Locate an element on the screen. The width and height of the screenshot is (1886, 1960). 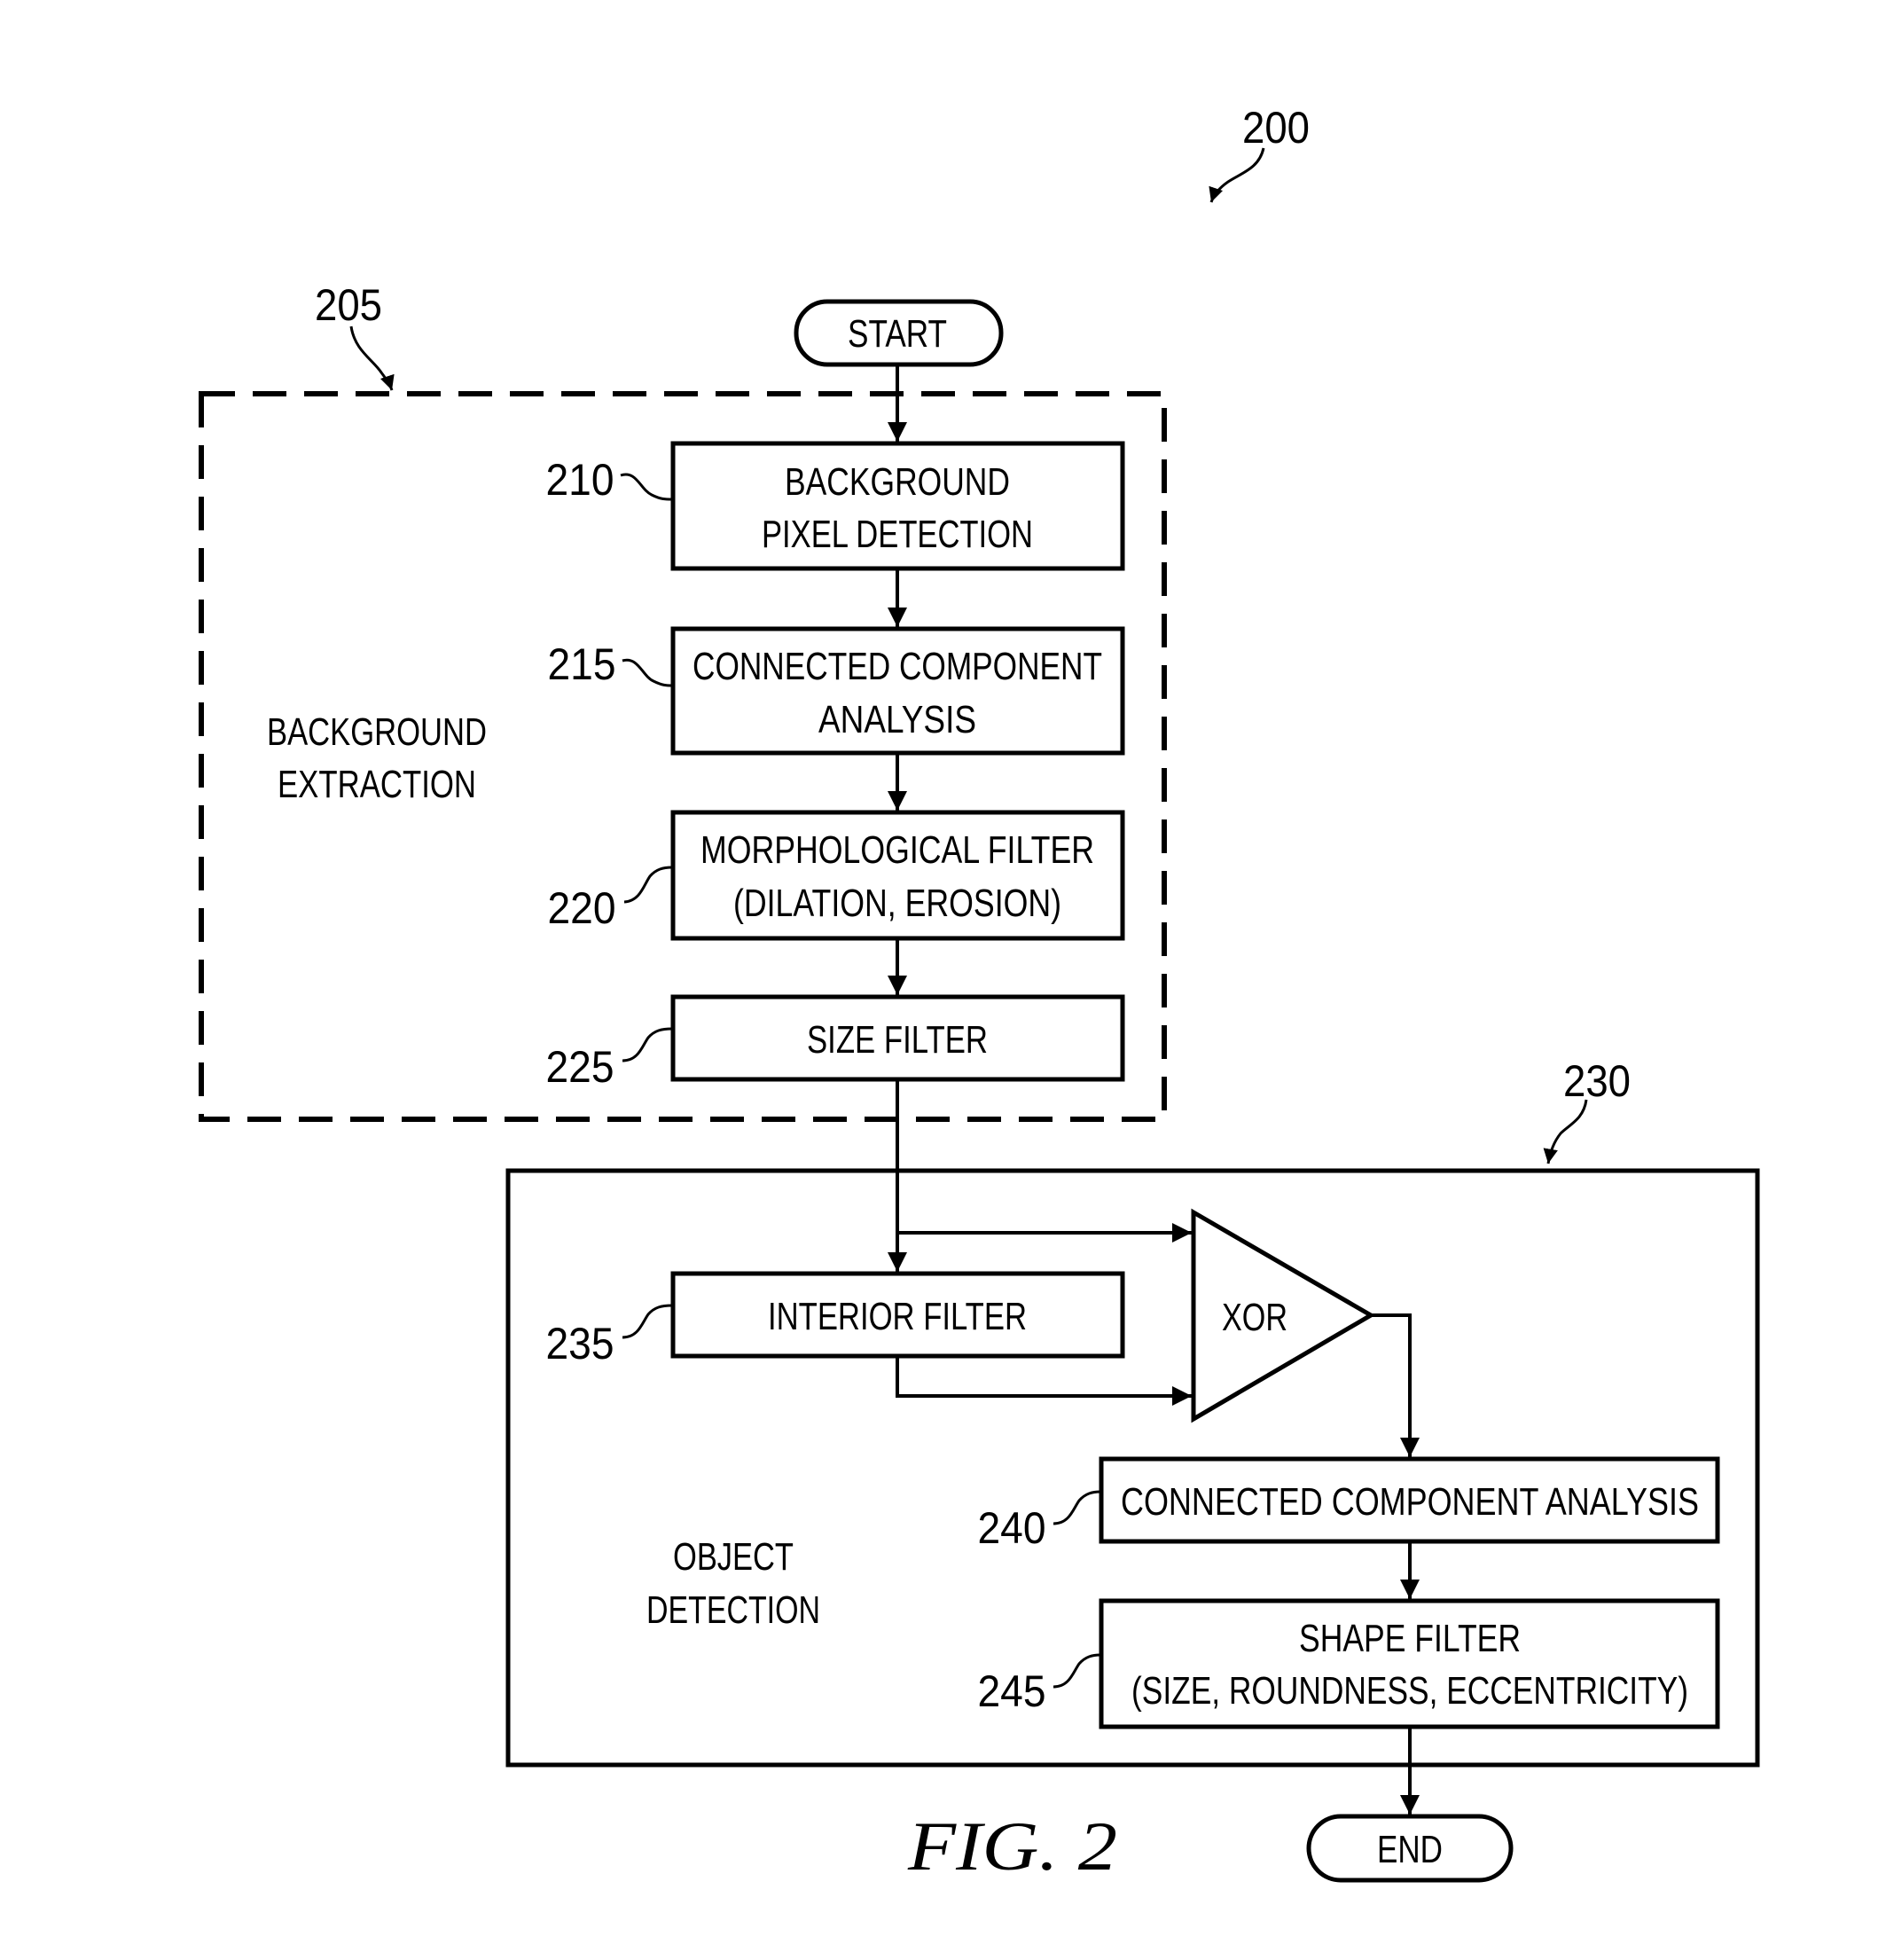
step-ref-215-leader is located at coordinates (647, 672).